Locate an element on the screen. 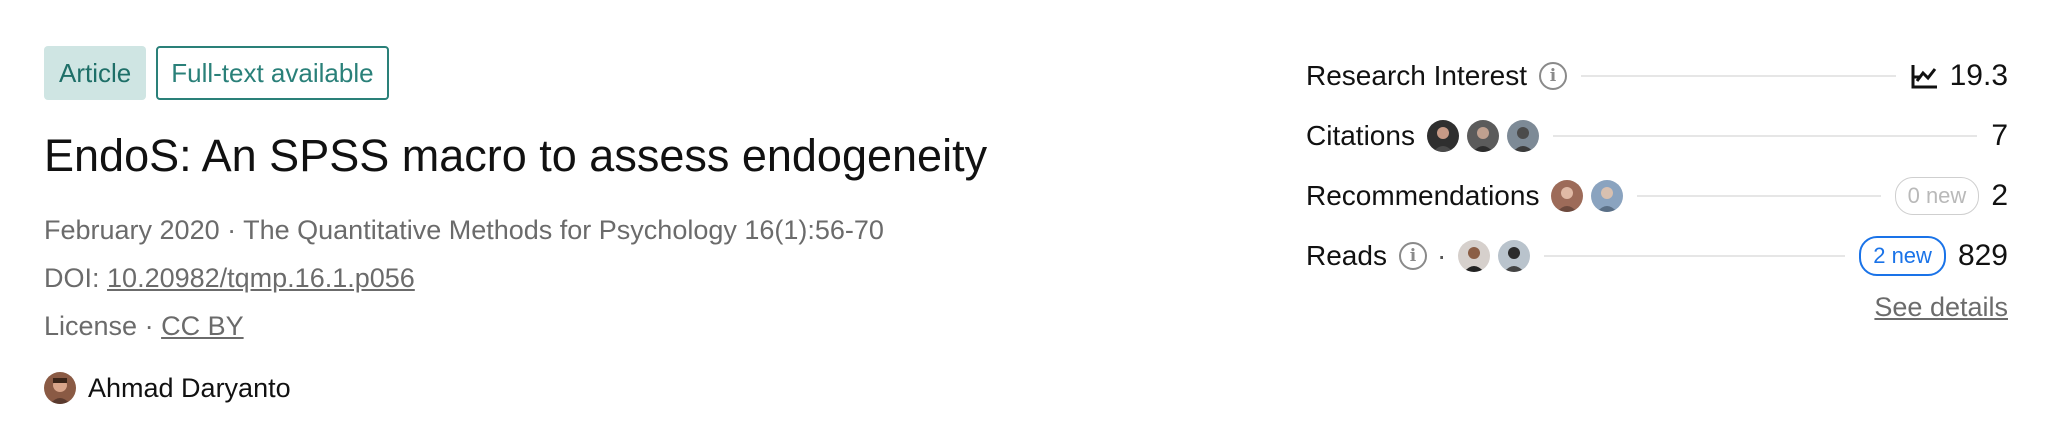  badge-row: Article Full-text available is located at coordinates (644, 73).